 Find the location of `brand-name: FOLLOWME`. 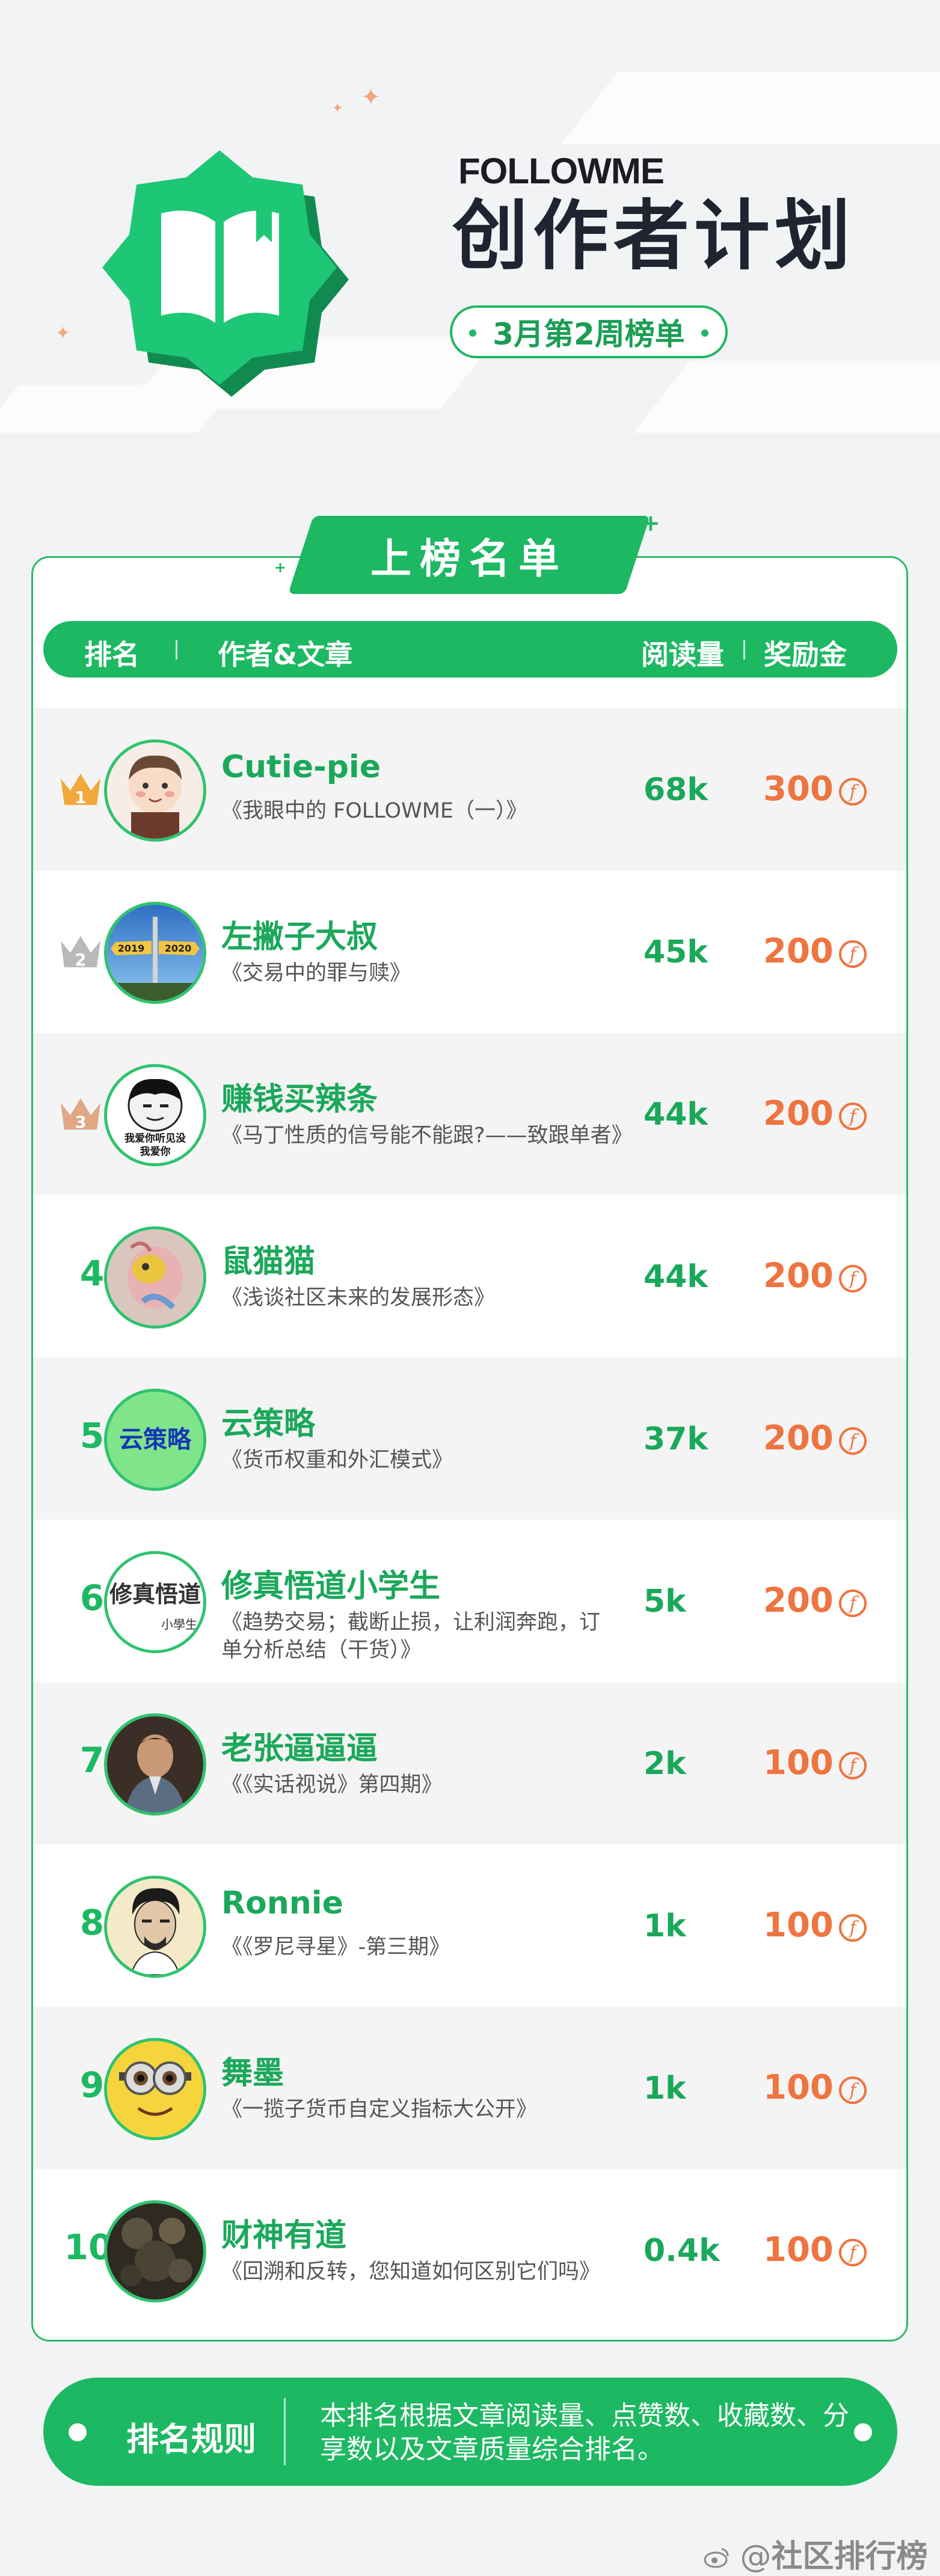

brand-name: FOLLOWME is located at coordinates (561, 171).